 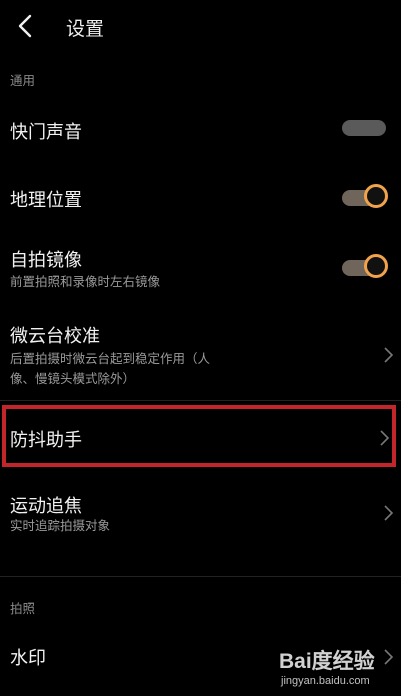 What do you see at coordinates (46, 132) in the screenshot?
I see `row-label: 快门声音` at bounding box center [46, 132].